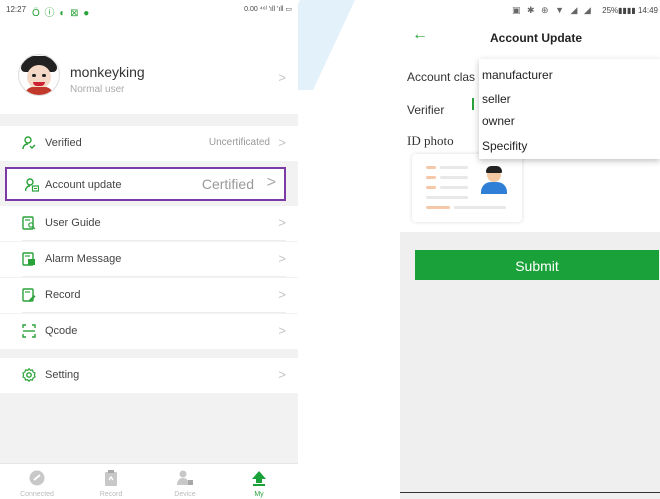  I want to click on menu-item-verified: Verified Uncertificated >, so click(149, 143).